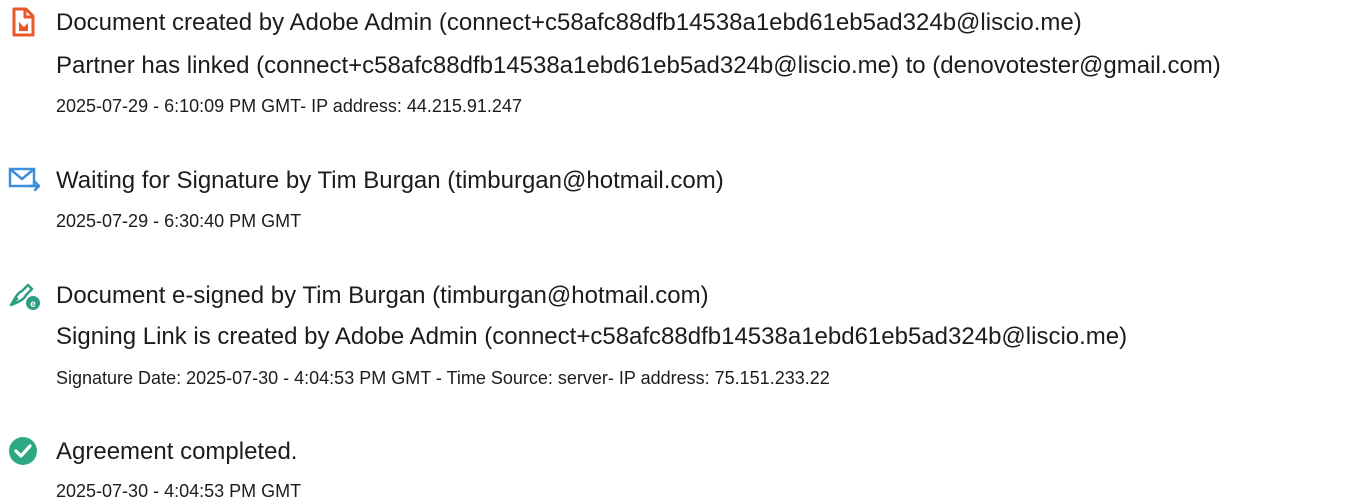 This screenshot has height=503, width=1363. Describe the element at coordinates (177, 451) in the screenshot. I see `event-description: Agreement completed.` at that location.